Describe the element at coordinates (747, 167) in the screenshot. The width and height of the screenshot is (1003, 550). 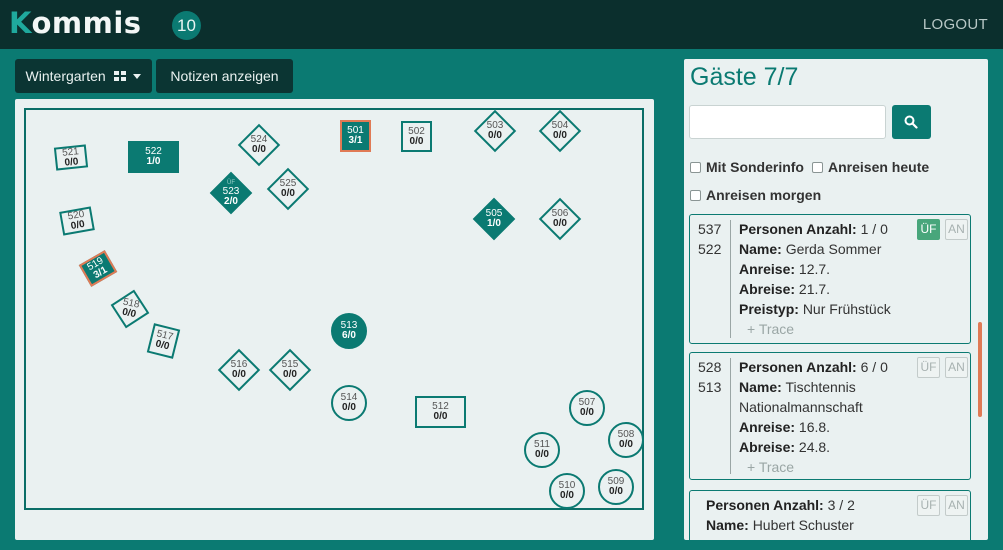
I see `filter-sonderinfo: Mit Sonderinfo` at that location.